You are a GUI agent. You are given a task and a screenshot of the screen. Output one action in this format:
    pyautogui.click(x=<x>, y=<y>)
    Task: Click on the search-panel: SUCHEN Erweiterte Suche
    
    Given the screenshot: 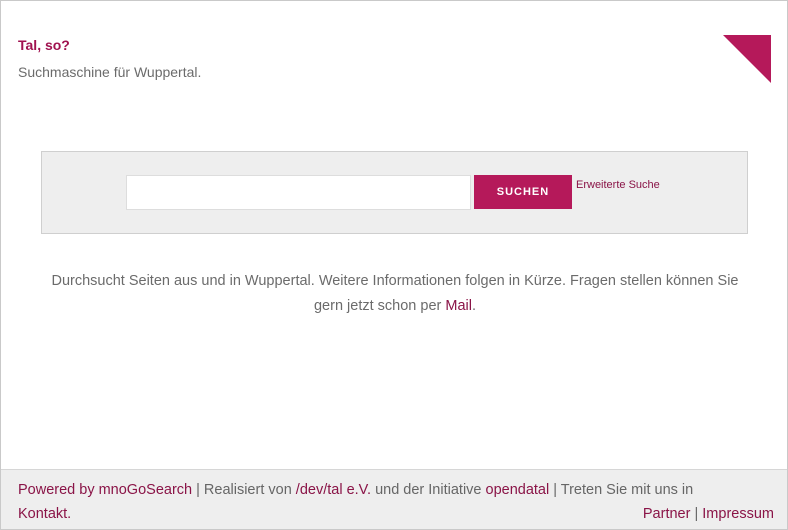 What is the action you would take?
    pyautogui.click(x=394, y=192)
    